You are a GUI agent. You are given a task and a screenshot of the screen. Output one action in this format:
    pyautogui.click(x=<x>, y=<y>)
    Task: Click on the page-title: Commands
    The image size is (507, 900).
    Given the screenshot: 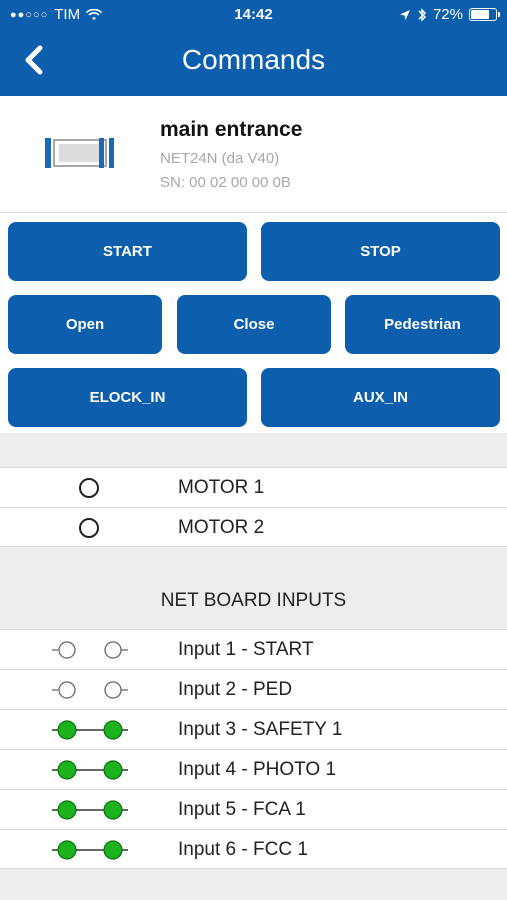 What is the action you would take?
    pyautogui.click(x=253, y=59)
    